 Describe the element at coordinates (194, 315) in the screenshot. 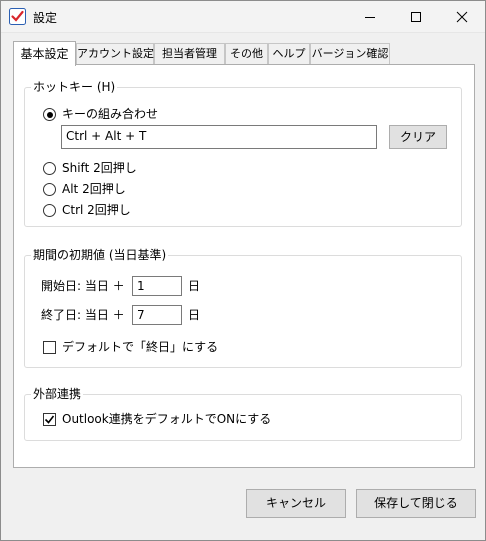

I see `end-unit-label: 日` at that location.